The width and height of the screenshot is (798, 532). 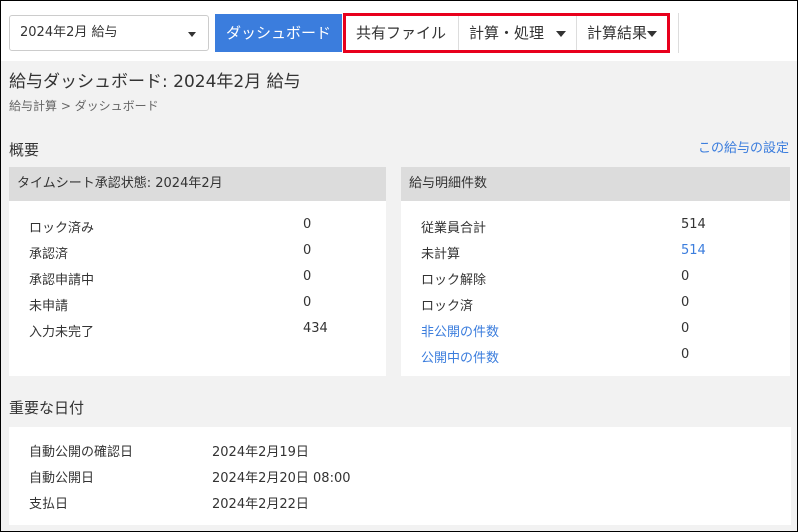 What do you see at coordinates (617, 33) in the screenshot?
I see `tab-calculation-results-label: 計算結果` at bounding box center [617, 33].